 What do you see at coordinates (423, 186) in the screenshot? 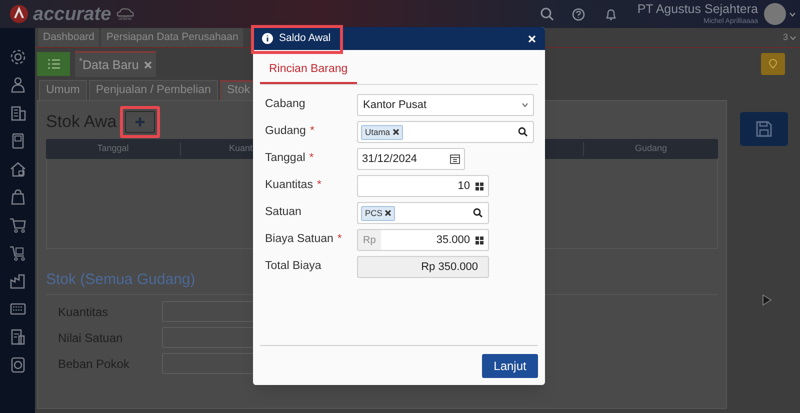
I see `number-field: 10` at bounding box center [423, 186].